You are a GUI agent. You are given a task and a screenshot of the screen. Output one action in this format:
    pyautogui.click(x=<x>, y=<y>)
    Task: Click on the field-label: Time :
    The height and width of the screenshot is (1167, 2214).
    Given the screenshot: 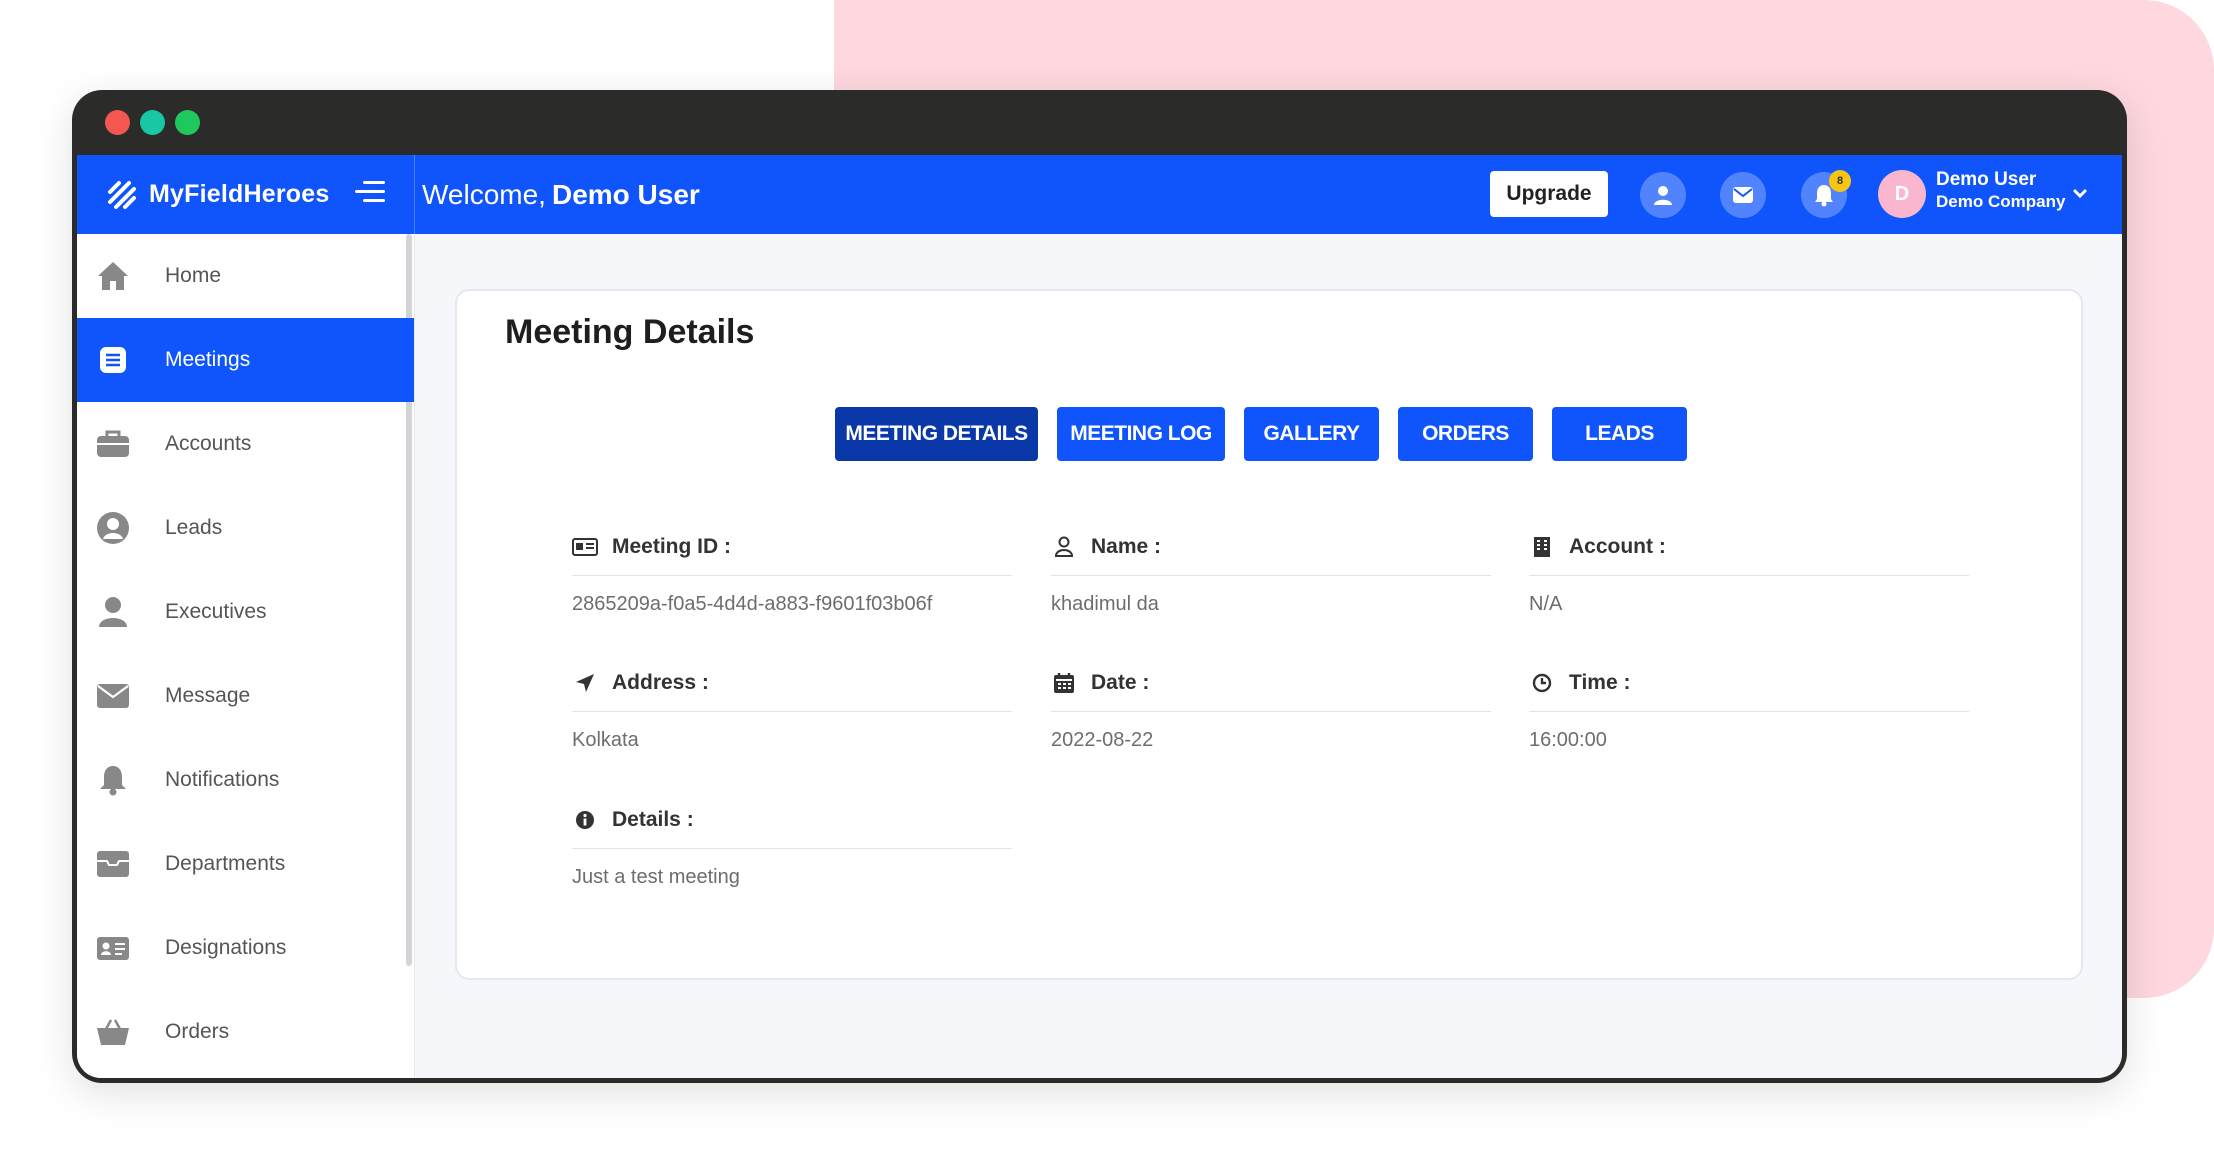 What is the action you would take?
    pyautogui.click(x=1600, y=682)
    